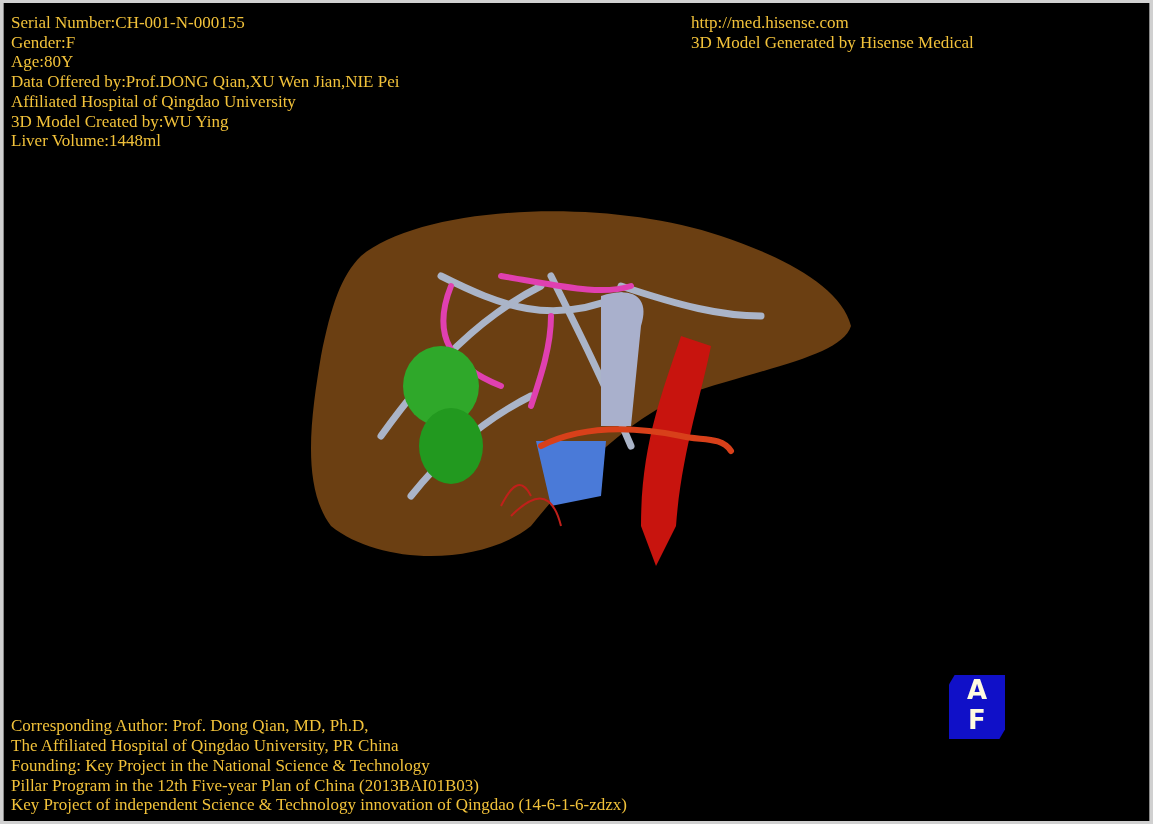 This screenshot has height=824, width=1153. Describe the element at coordinates (977, 690) in the screenshot. I see `cube-label: A` at that location.